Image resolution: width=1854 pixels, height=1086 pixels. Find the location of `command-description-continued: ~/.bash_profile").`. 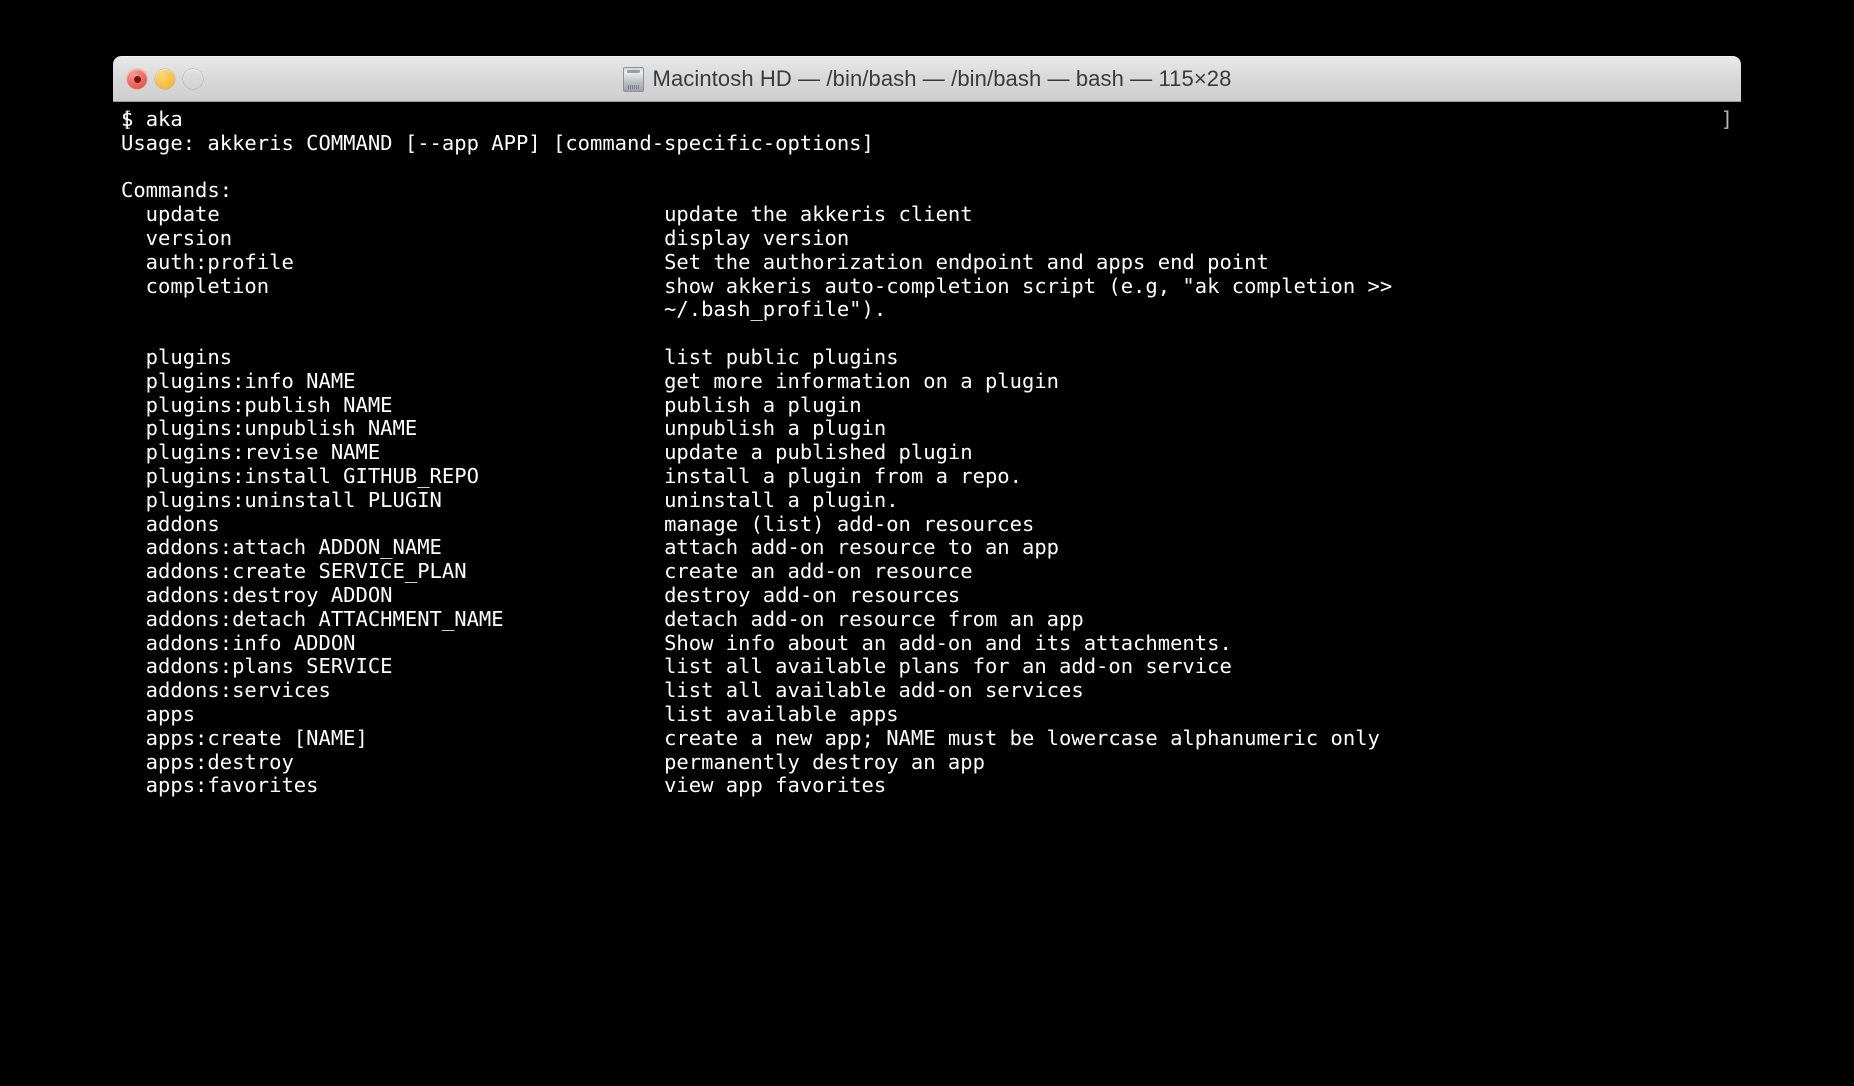

command-description-continued: ~/.bash_profile"). is located at coordinates (504, 309).